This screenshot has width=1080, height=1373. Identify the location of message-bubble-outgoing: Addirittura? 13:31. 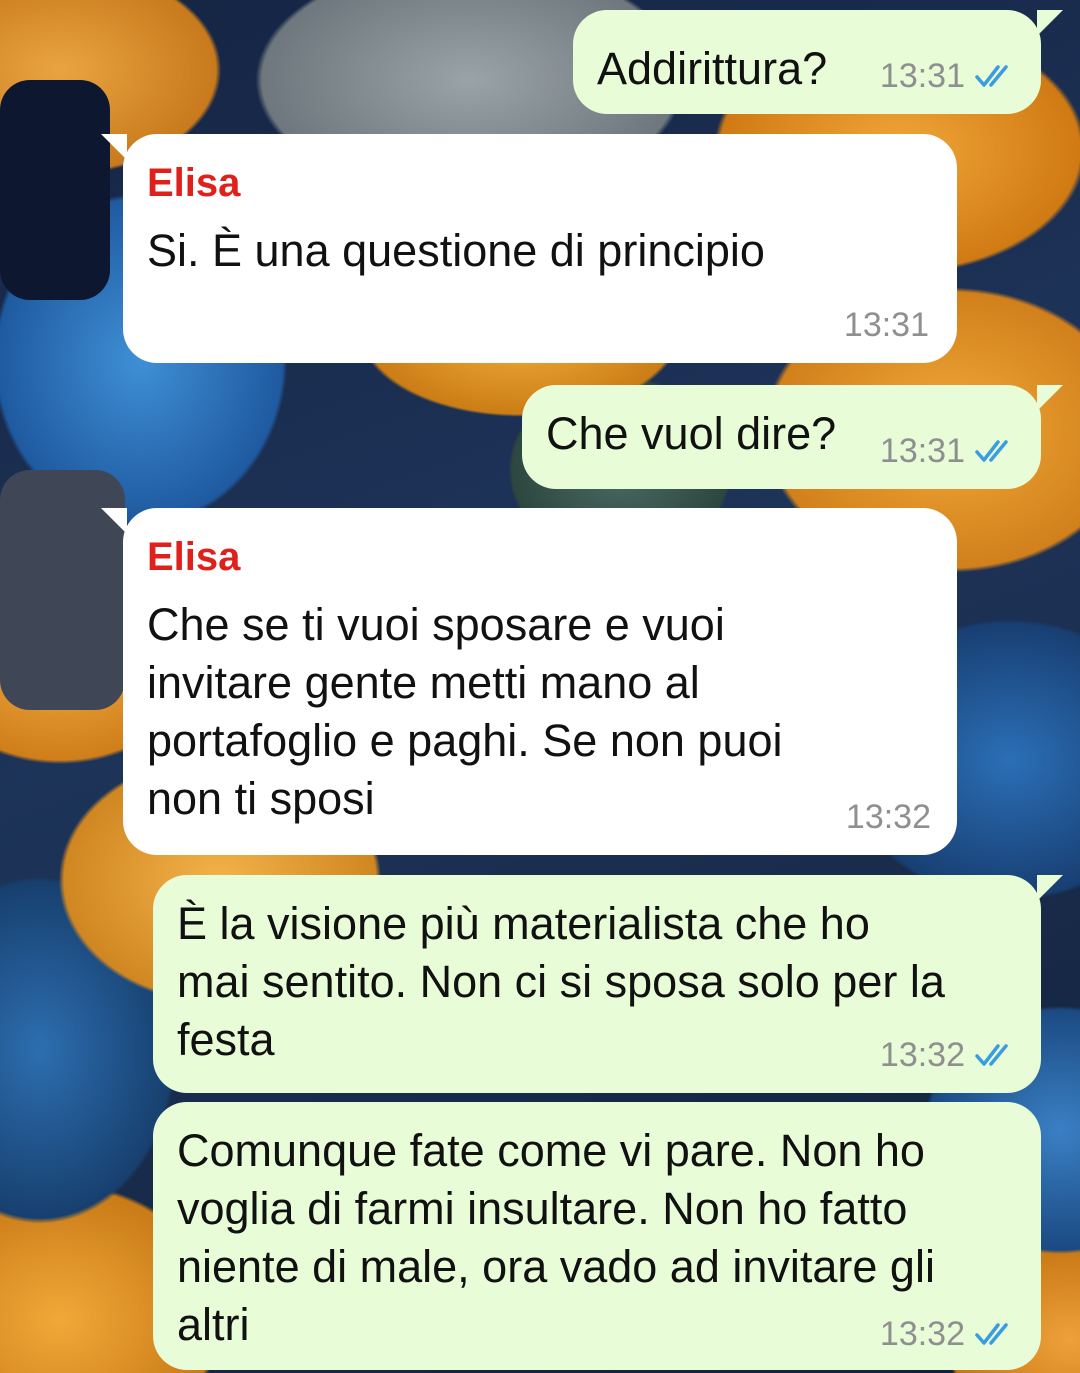
(818, 62).